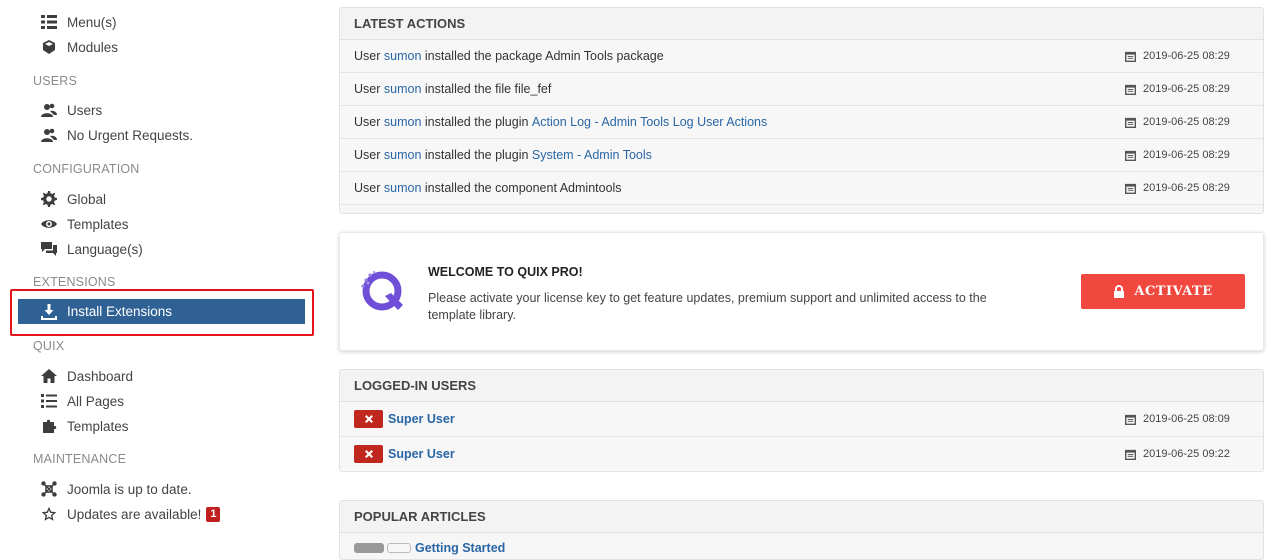 The image size is (1280, 560). Describe the element at coordinates (49, 224) in the screenshot. I see `eye-icon` at that location.